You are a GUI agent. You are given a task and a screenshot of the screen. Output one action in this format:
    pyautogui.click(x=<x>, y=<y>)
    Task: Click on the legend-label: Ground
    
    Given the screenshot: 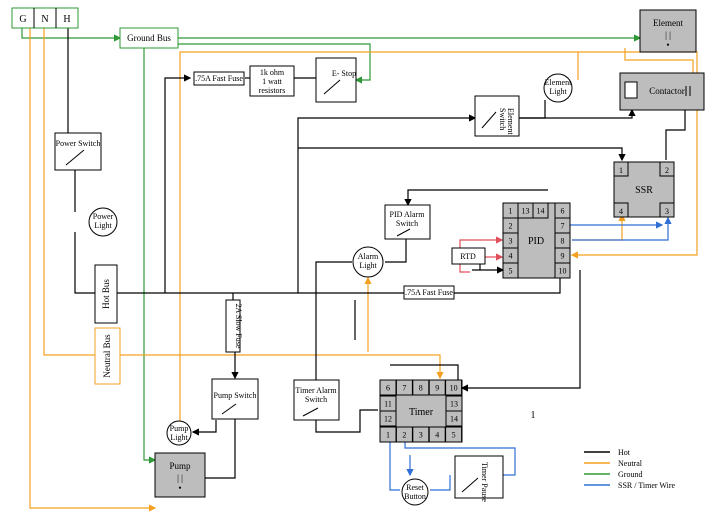 What is the action you would take?
    pyautogui.click(x=630, y=474)
    